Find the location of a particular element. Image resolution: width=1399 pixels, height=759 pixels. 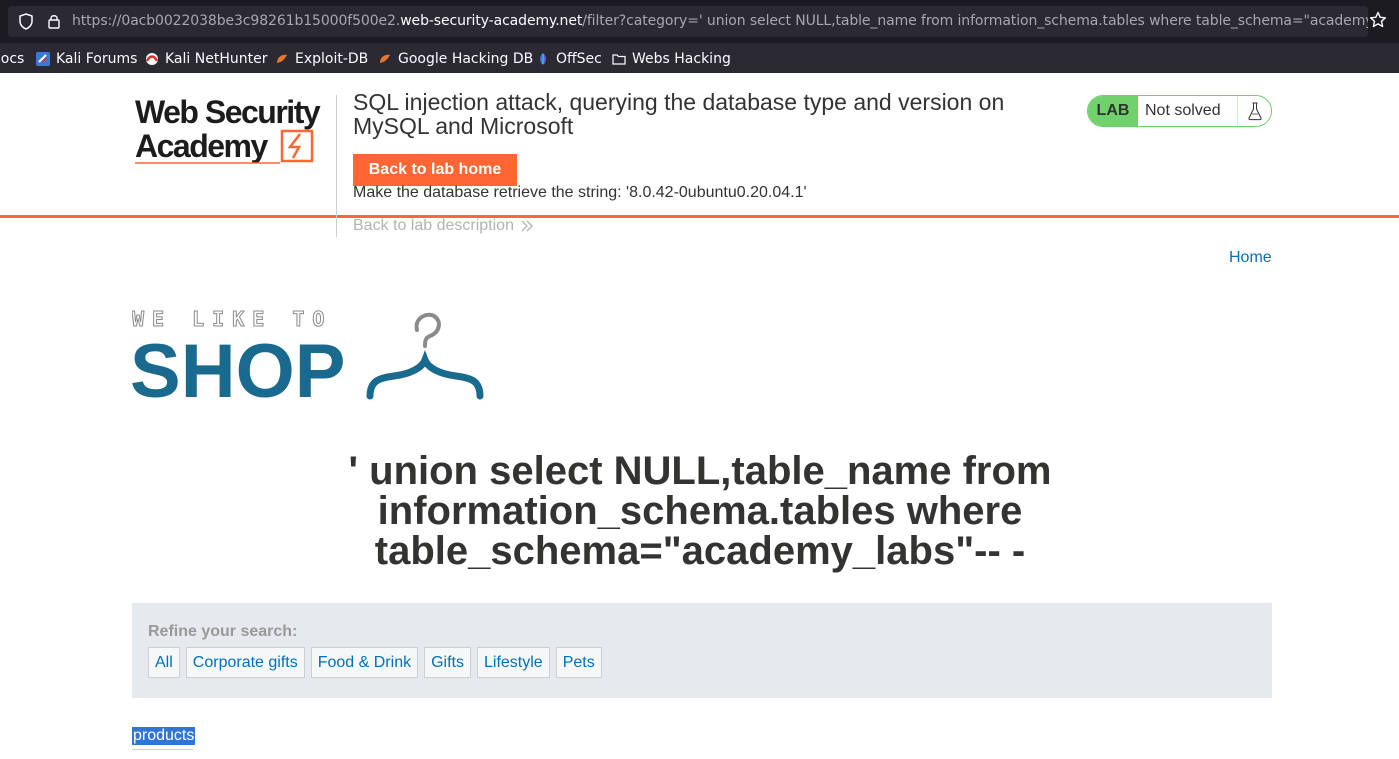

back-to-lab-home-button: Back to lab home is located at coordinates (435, 170).